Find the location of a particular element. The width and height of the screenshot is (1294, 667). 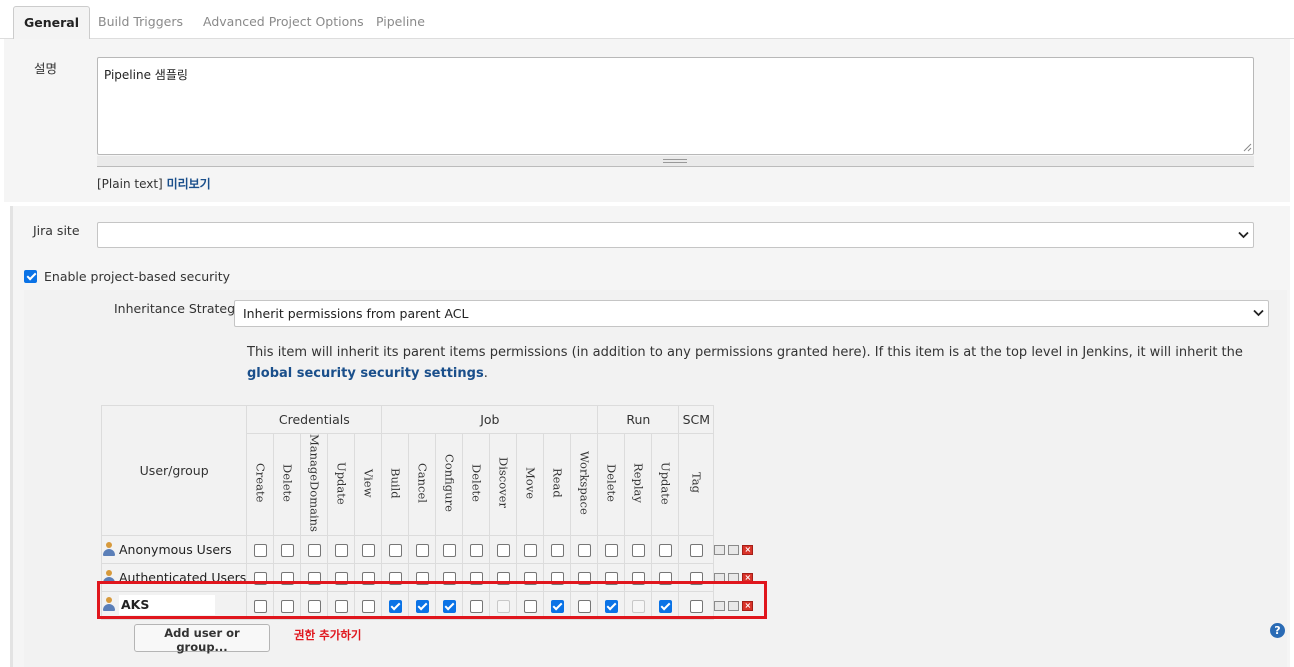

permission-label: Configure is located at coordinates (449, 483).